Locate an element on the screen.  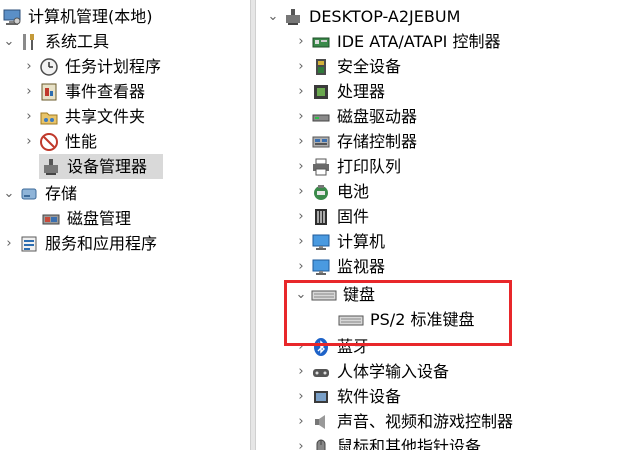
device-category-sound: › 声音、视频和游戏控制器 is located at coordinates (403, 421).